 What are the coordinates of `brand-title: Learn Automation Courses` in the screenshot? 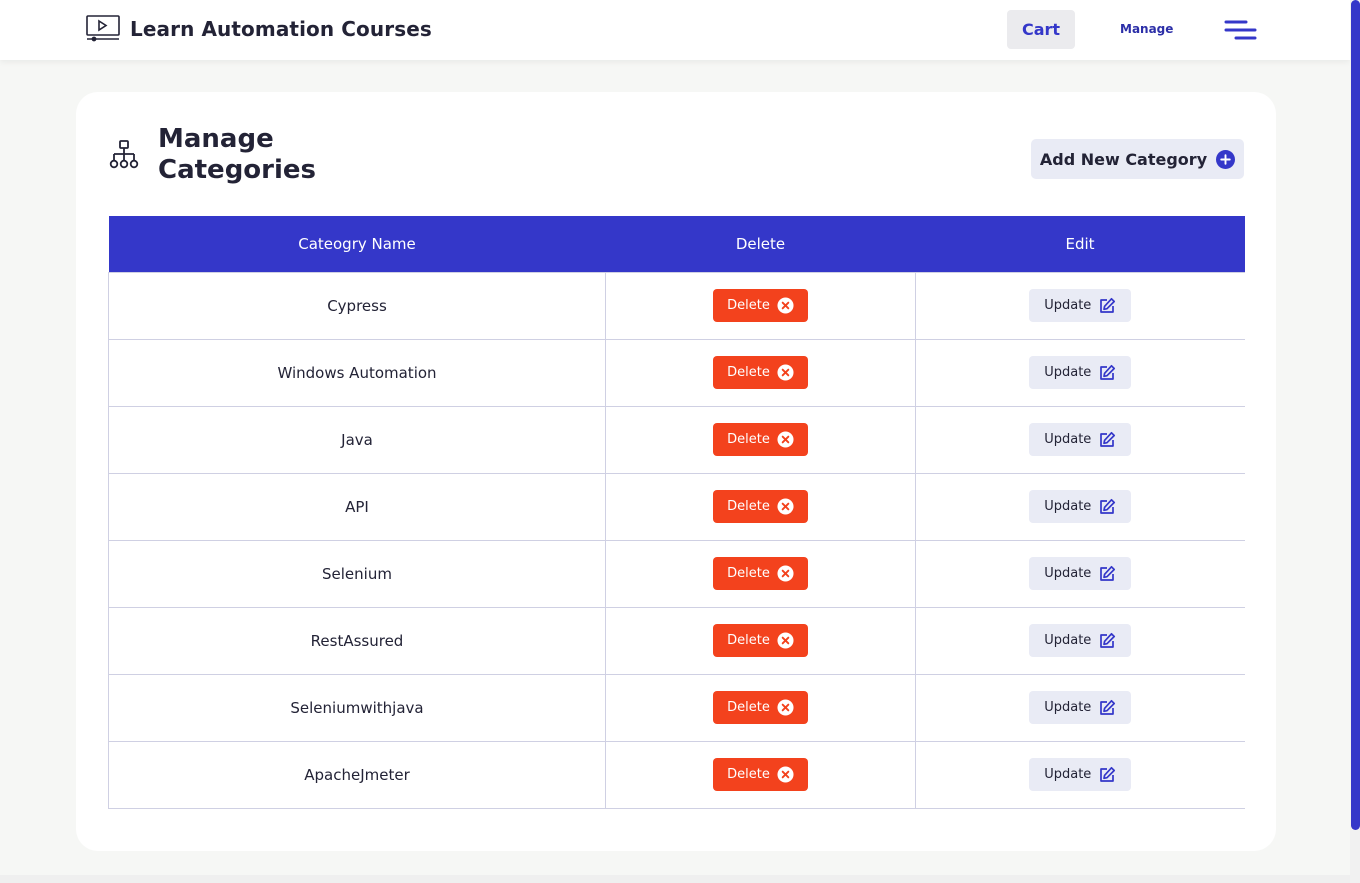 It's located at (281, 29).